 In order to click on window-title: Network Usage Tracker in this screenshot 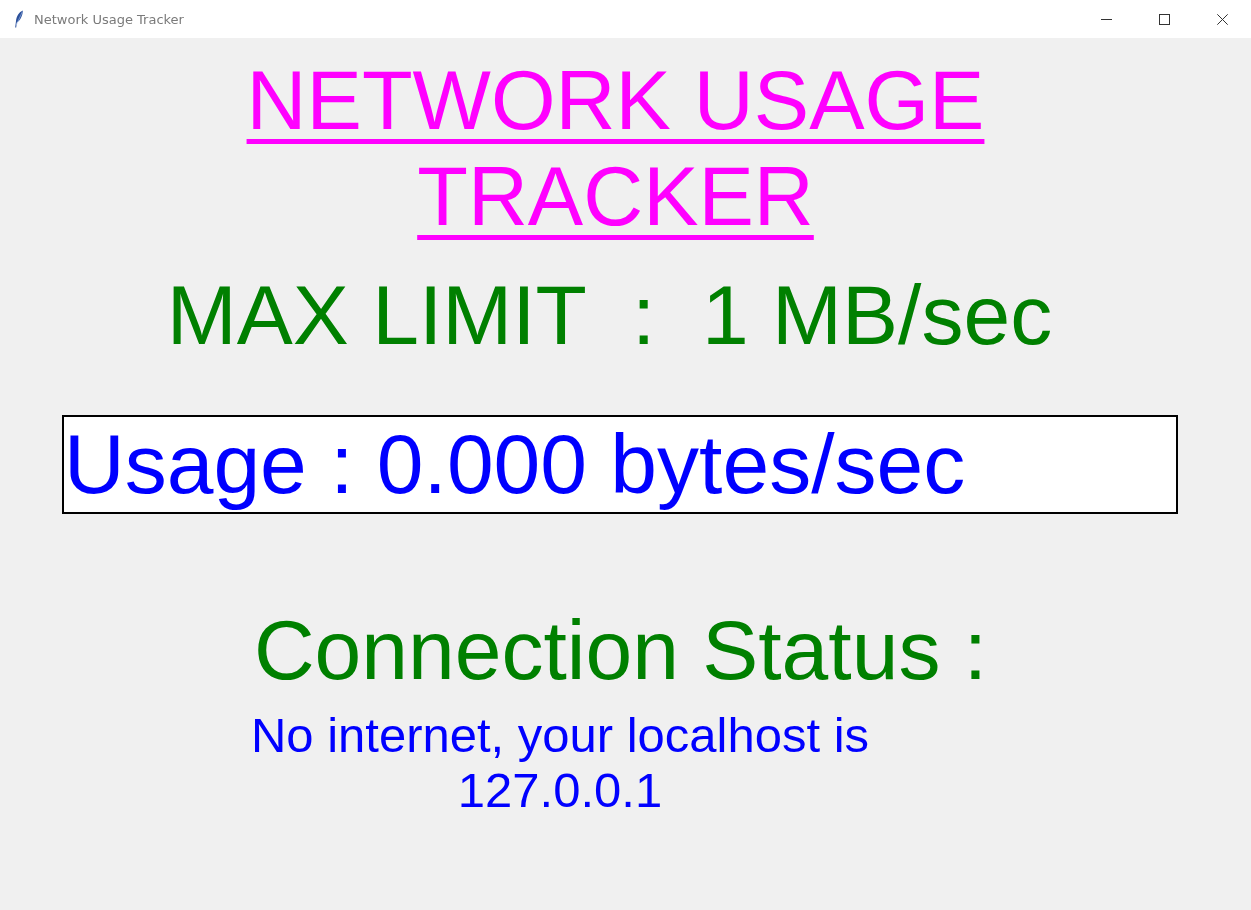, I will do `click(109, 19)`.